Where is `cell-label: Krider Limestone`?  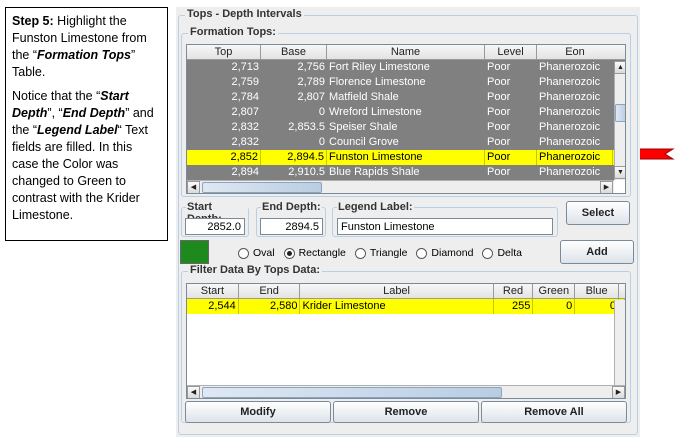 cell-label: Krider Limestone is located at coordinates (397, 306).